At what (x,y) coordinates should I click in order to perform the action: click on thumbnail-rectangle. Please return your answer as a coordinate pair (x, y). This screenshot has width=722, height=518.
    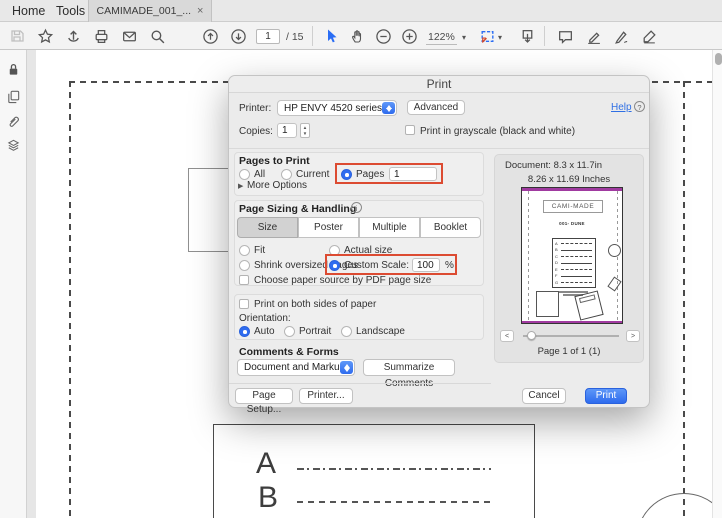
    Looking at the image, I should click on (547, 304).